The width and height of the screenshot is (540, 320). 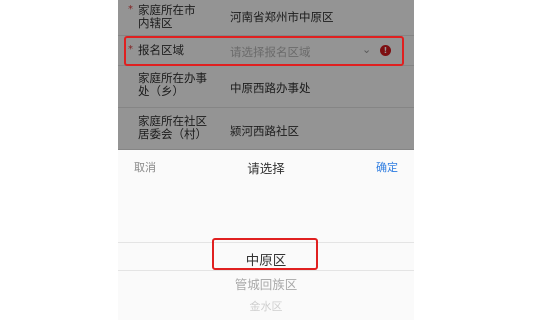 I want to click on highlight-box-selected-option, so click(x=265, y=254).